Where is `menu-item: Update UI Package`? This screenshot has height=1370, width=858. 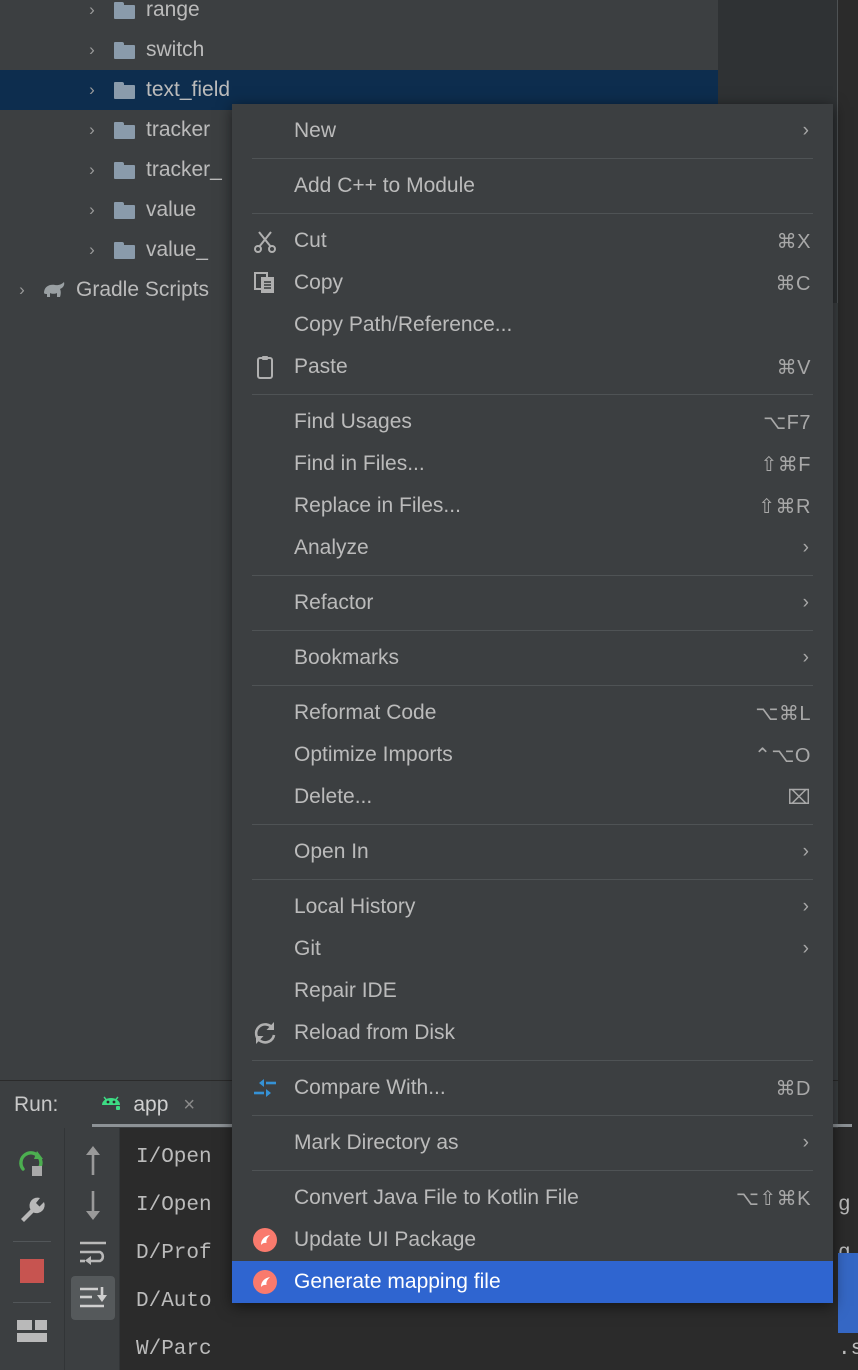 menu-item: Update UI Package is located at coordinates (532, 1240).